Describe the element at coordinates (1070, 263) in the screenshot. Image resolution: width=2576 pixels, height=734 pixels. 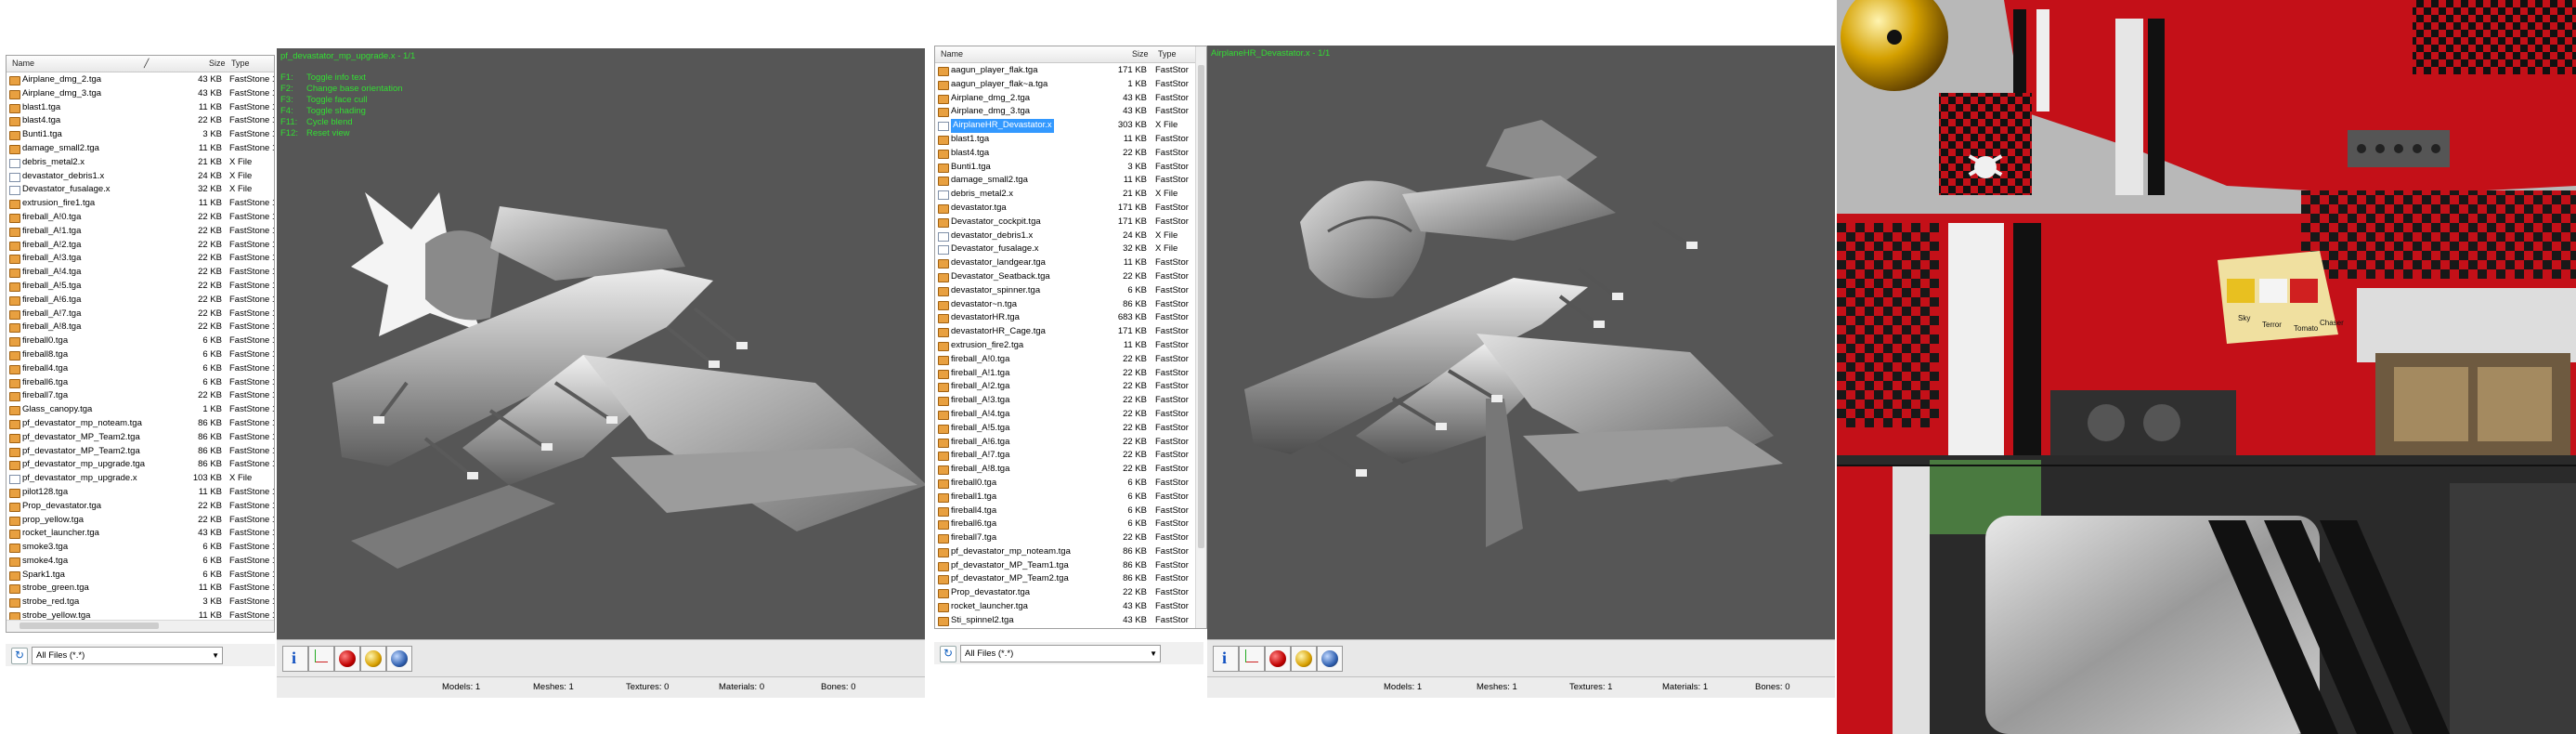
I see `file-row: devastator_landgear.tga 11 KB FastStor` at that location.